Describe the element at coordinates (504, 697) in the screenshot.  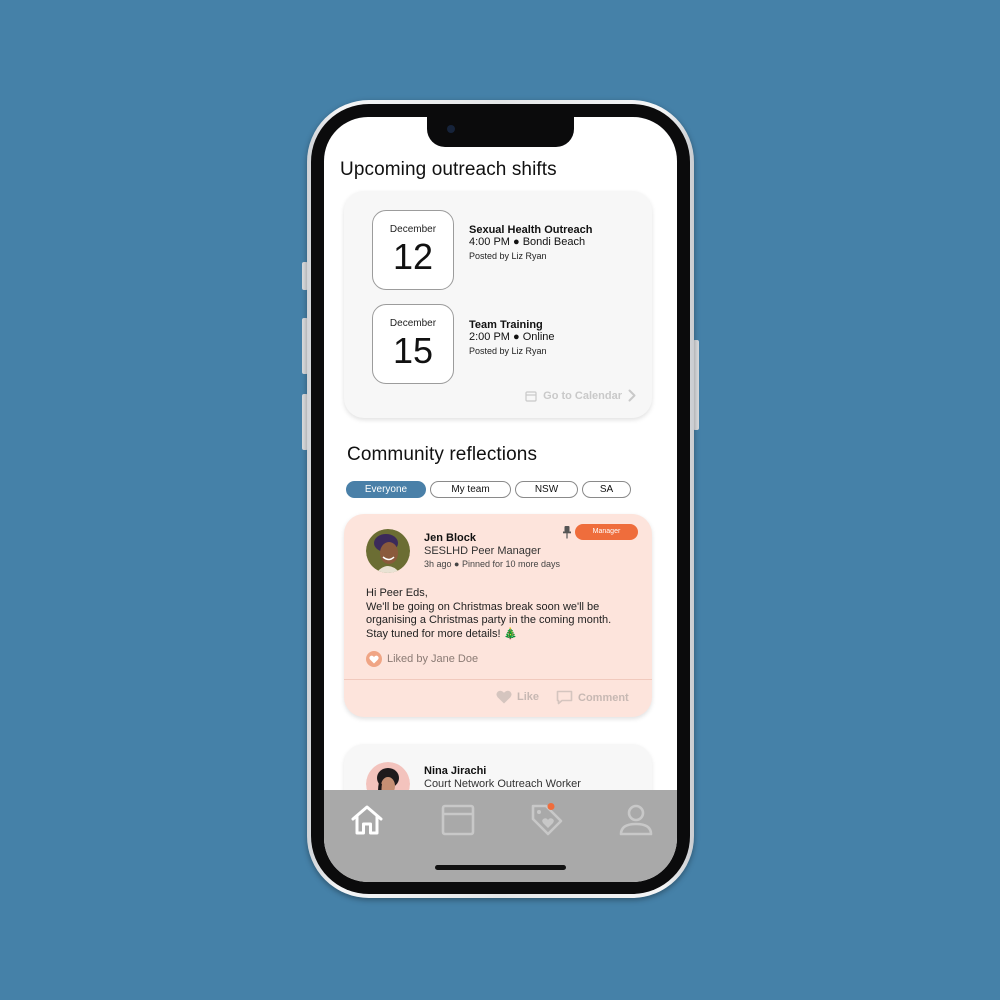
I see `heart-icon` at that location.